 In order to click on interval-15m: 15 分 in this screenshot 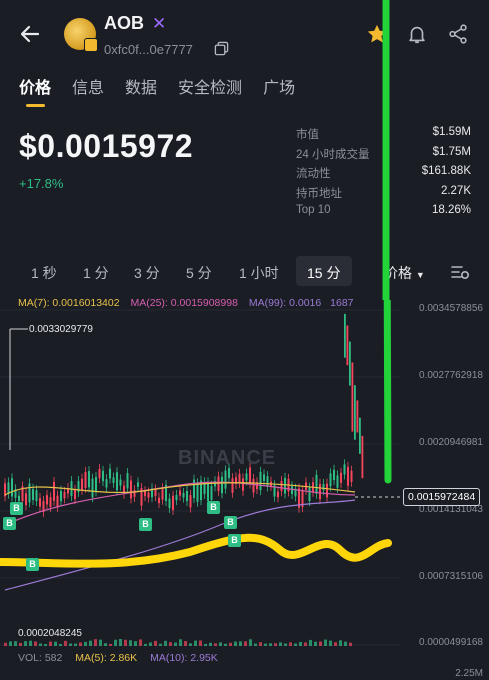, I will do `click(323, 273)`.